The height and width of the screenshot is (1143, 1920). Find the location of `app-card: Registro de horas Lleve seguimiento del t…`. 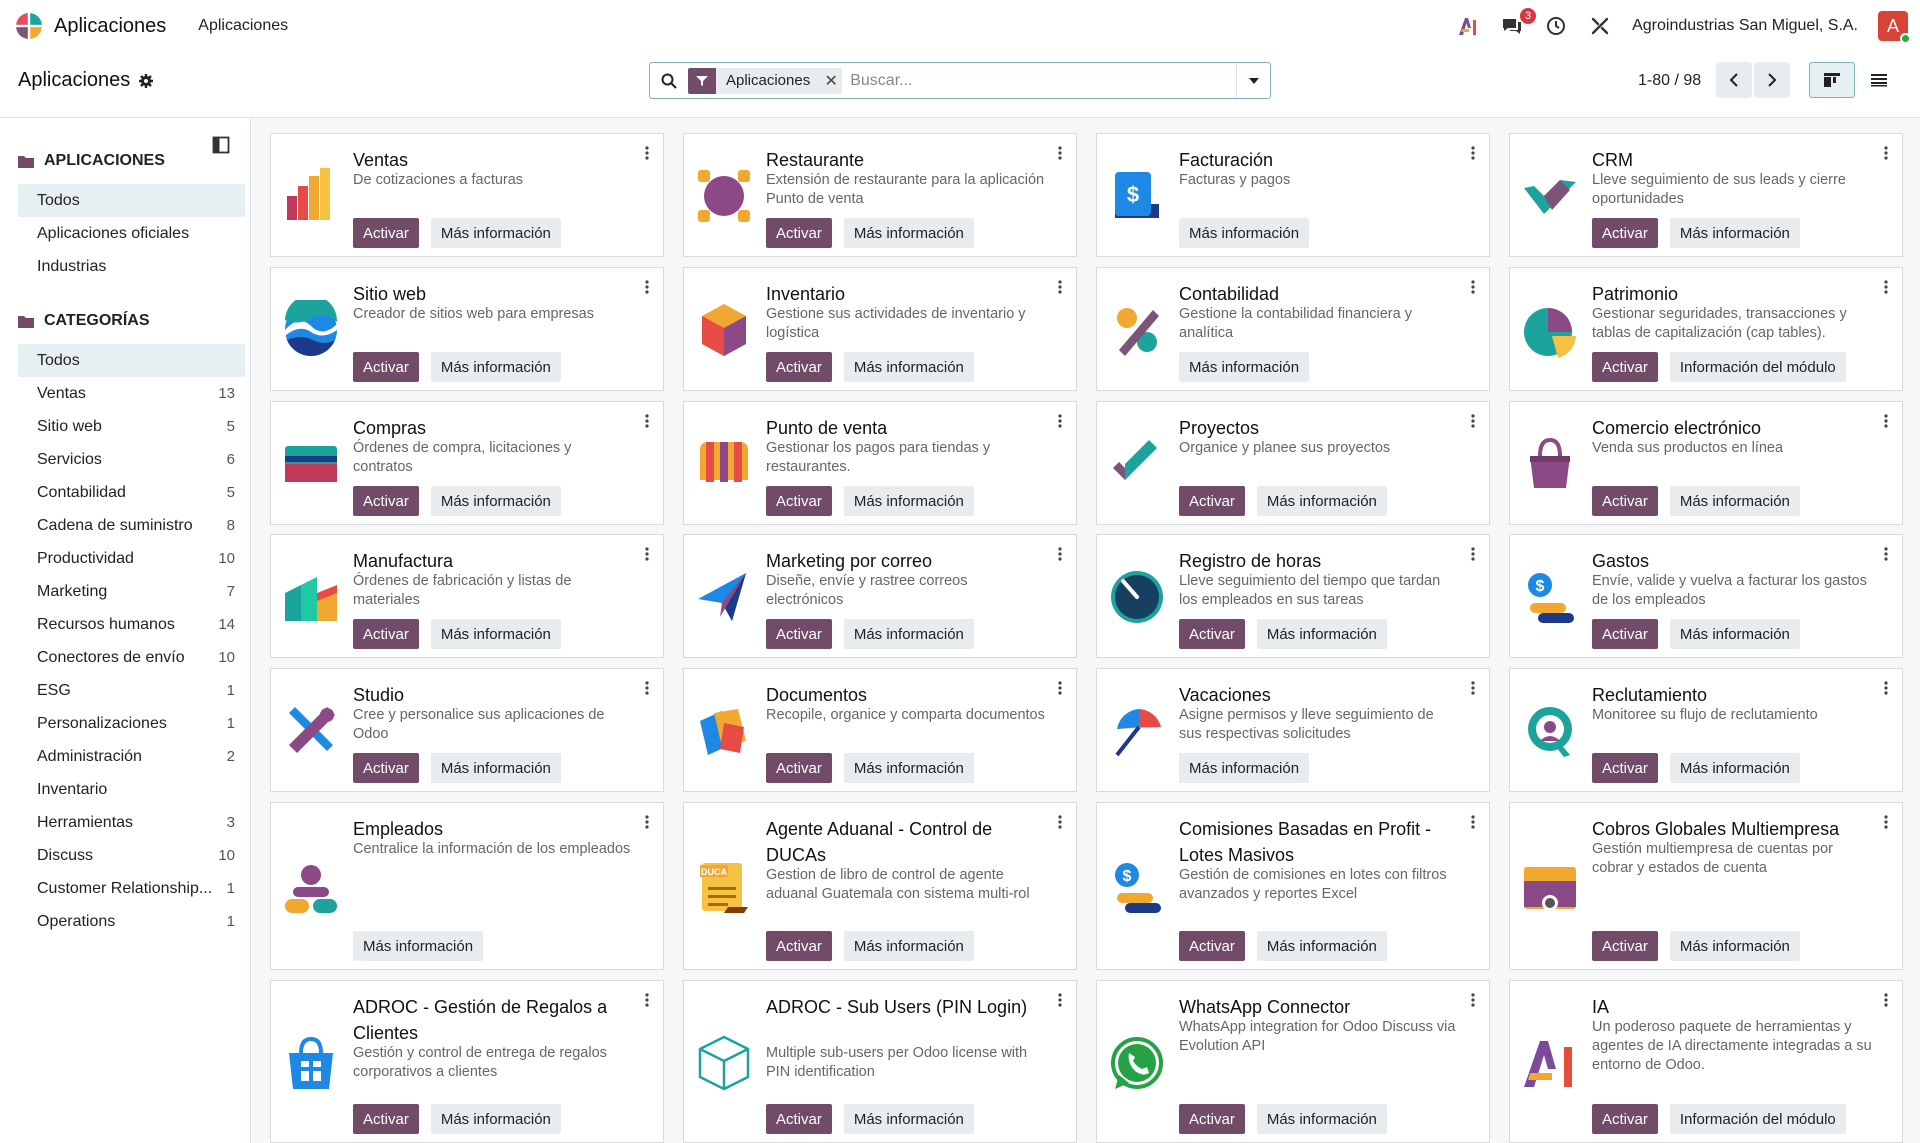

app-card: Registro de horas Lleve seguimiento del t… is located at coordinates (1293, 596).